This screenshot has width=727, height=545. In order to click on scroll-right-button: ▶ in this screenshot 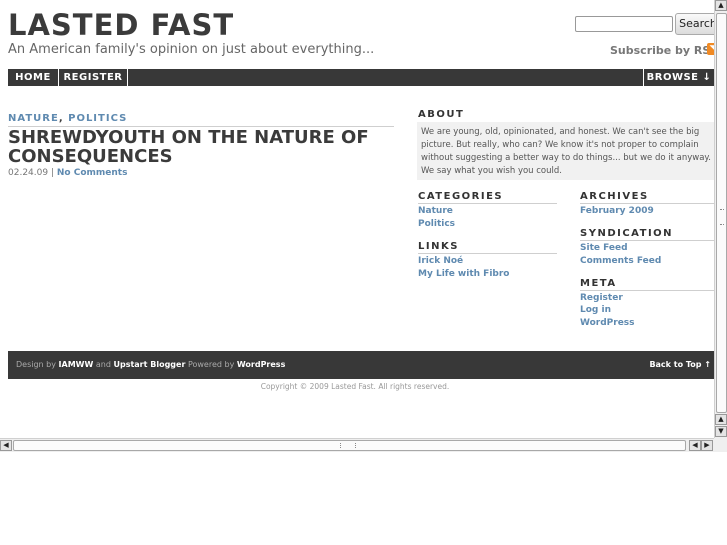, I will do `click(707, 445)`.